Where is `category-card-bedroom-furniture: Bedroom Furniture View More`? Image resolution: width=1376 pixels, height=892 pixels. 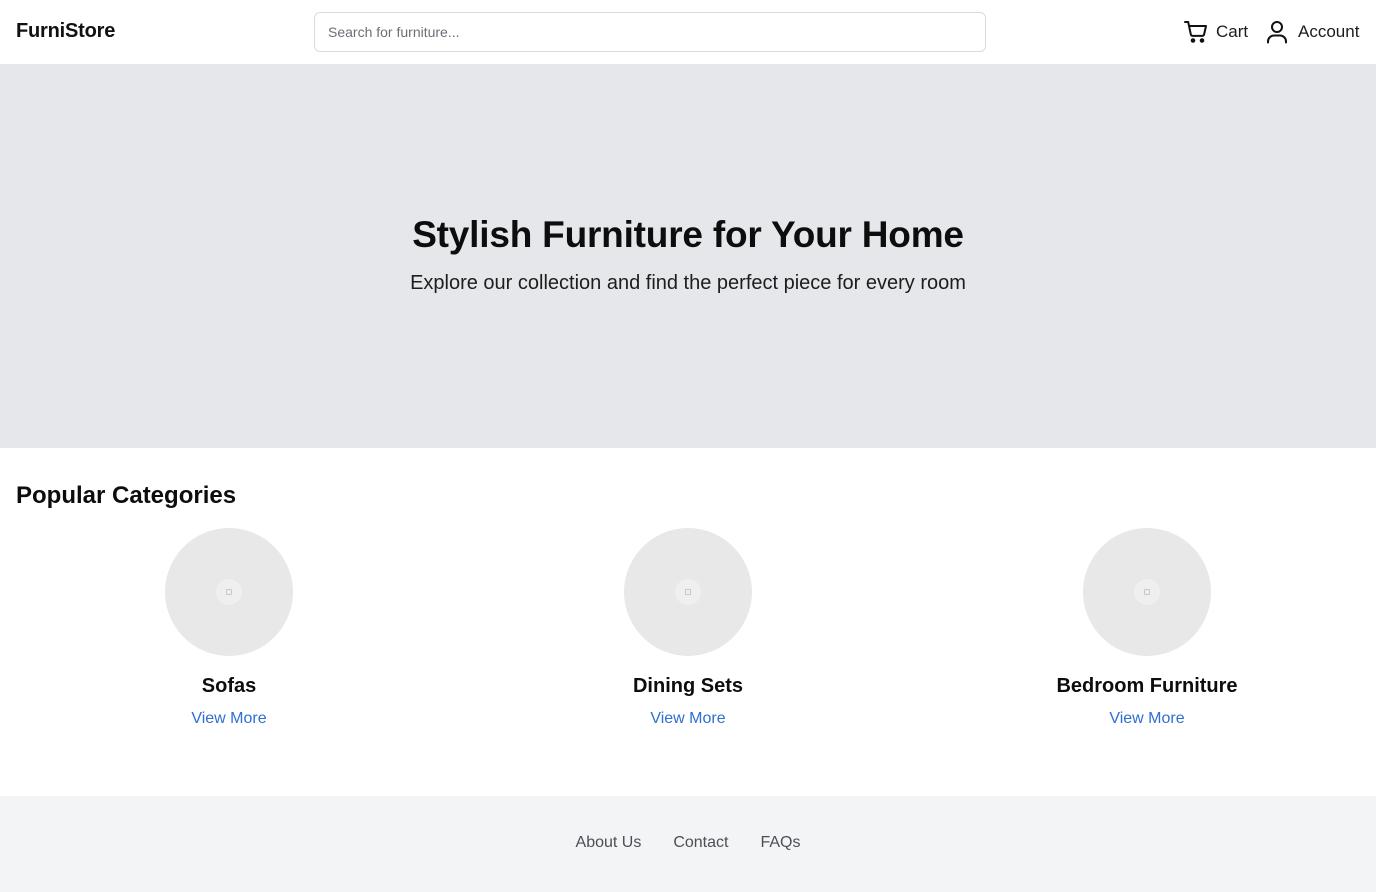 category-card-bedroom-furniture: Bedroom Furniture View More is located at coordinates (1147, 628).